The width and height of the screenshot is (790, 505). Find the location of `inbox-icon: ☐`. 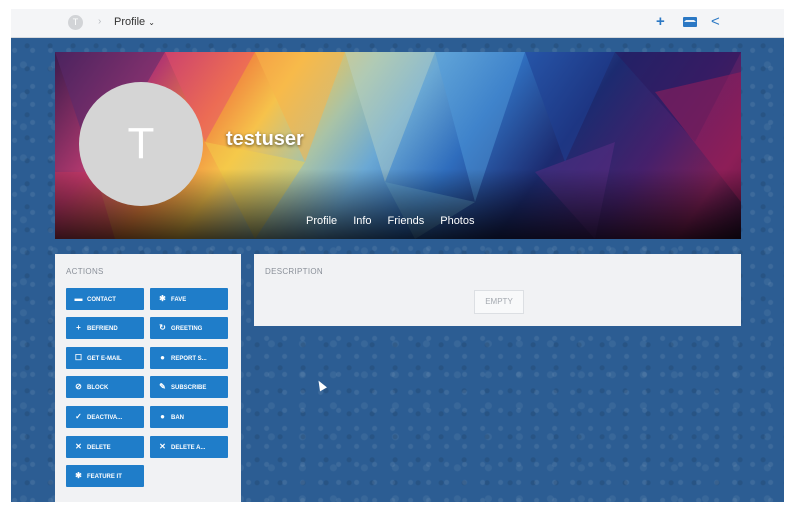

inbox-icon: ☐ is located at coordinates (78, 357).